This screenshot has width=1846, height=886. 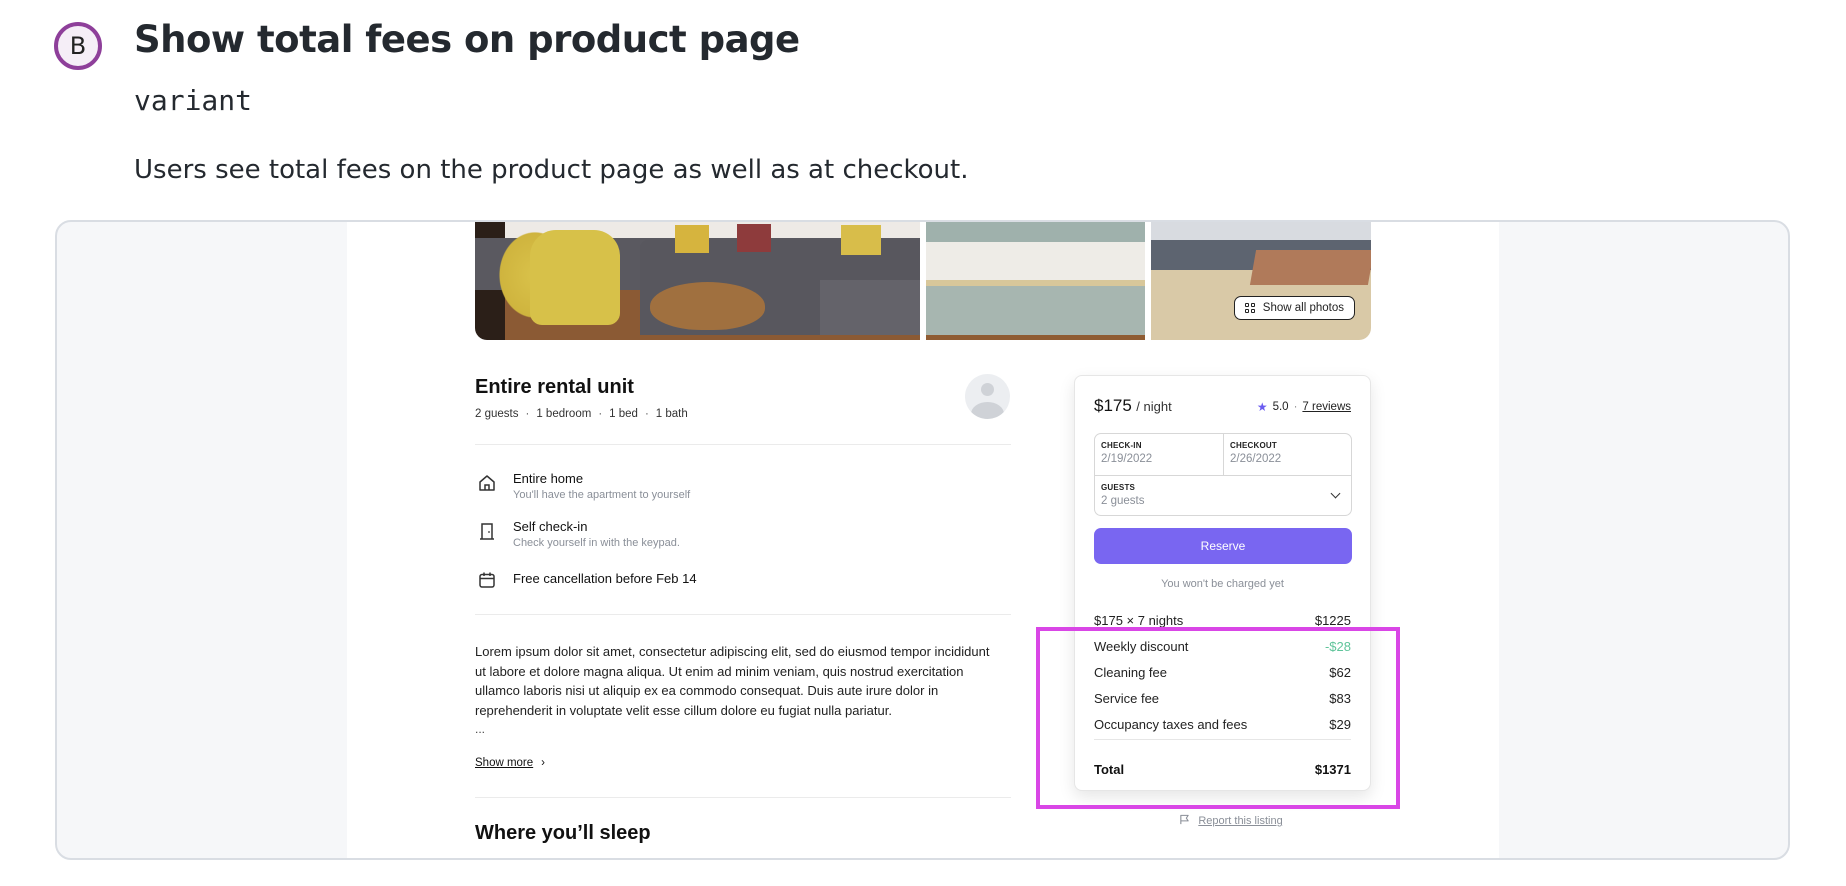 I want to click on photo-living-room, so click(x=697, y=281).